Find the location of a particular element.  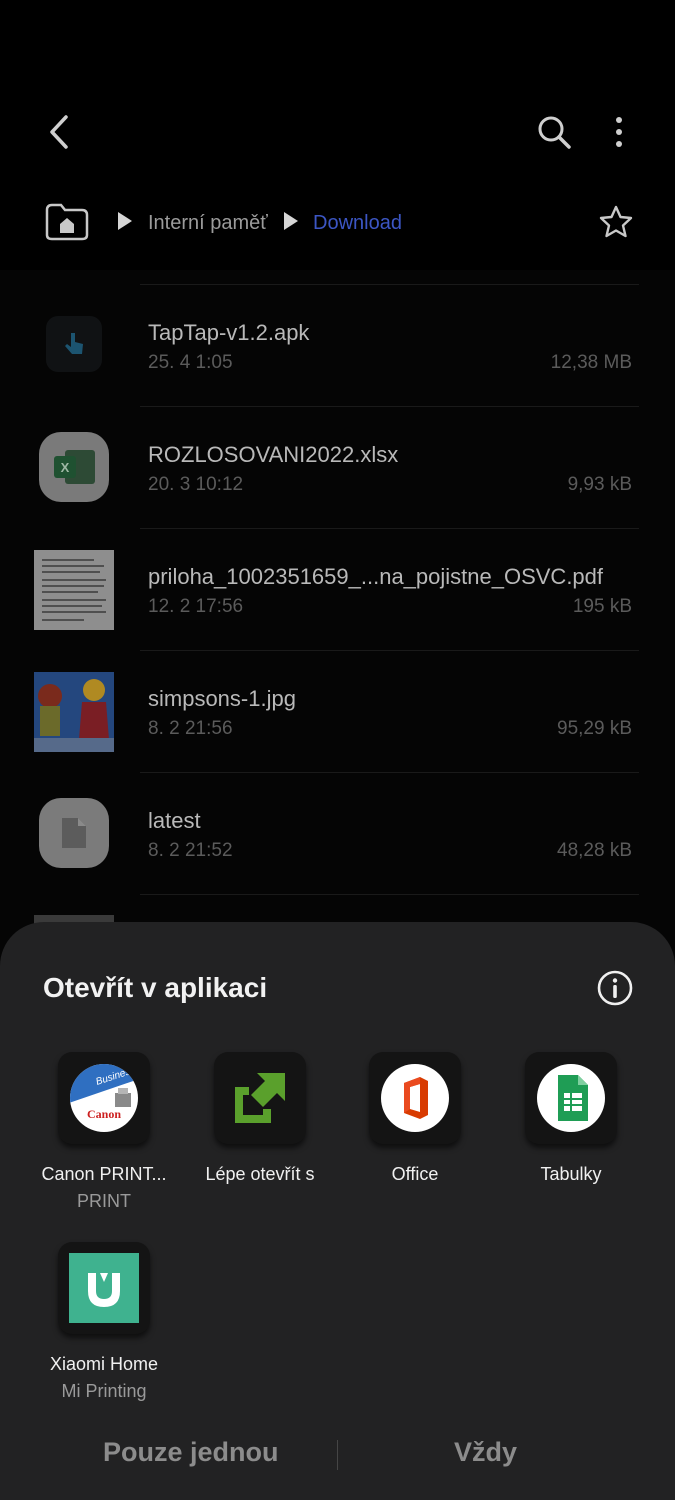

action-divider is located at coordinates (337, 1455).